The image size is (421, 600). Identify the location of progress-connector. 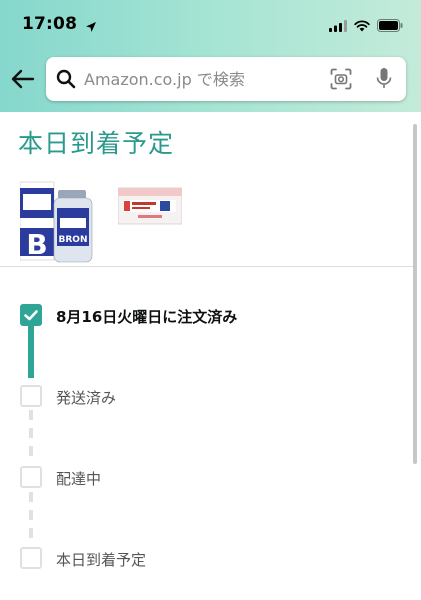
(31, 351).